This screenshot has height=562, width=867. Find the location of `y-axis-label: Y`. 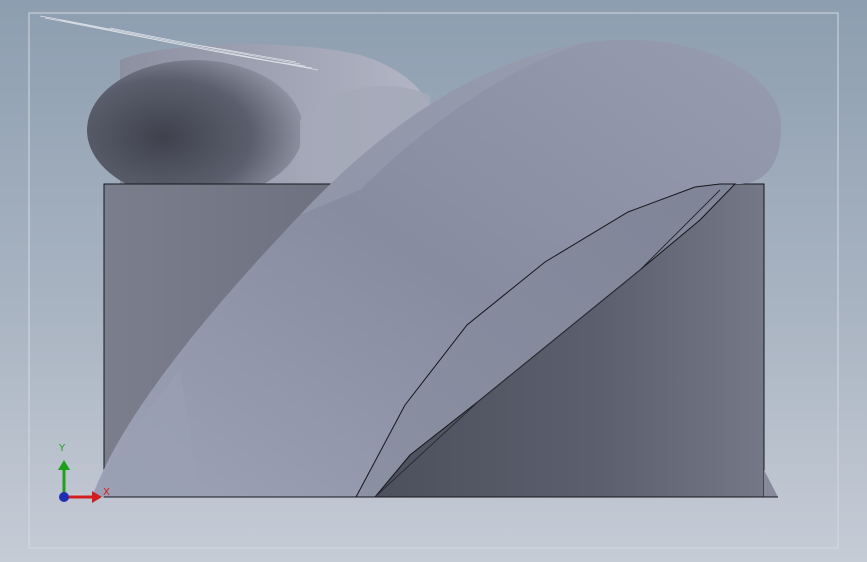

y-axis-label: Y is located at coordinates (62, 448).